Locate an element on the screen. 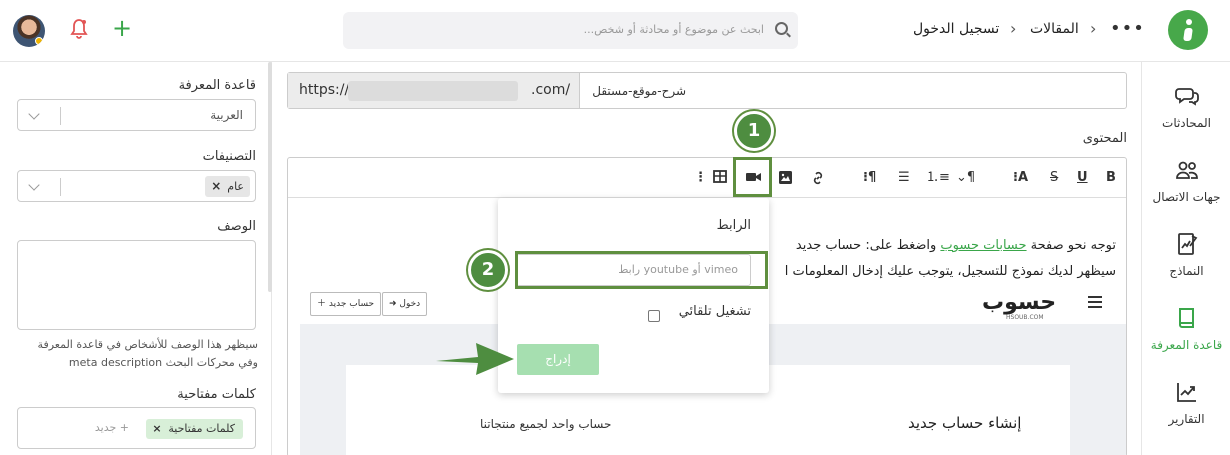  nav-label: المحادثات is located at coordinates (1186, 123).